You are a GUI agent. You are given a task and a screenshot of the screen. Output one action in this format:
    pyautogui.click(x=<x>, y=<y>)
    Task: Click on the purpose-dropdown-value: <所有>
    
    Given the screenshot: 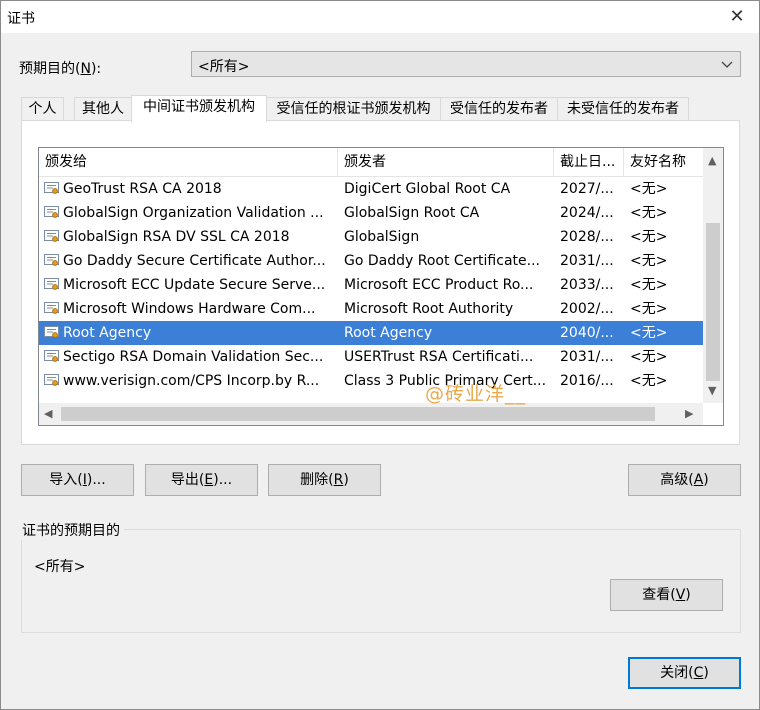 What is the action you would take?
    pyautogui.click(x=224, y=67)
    